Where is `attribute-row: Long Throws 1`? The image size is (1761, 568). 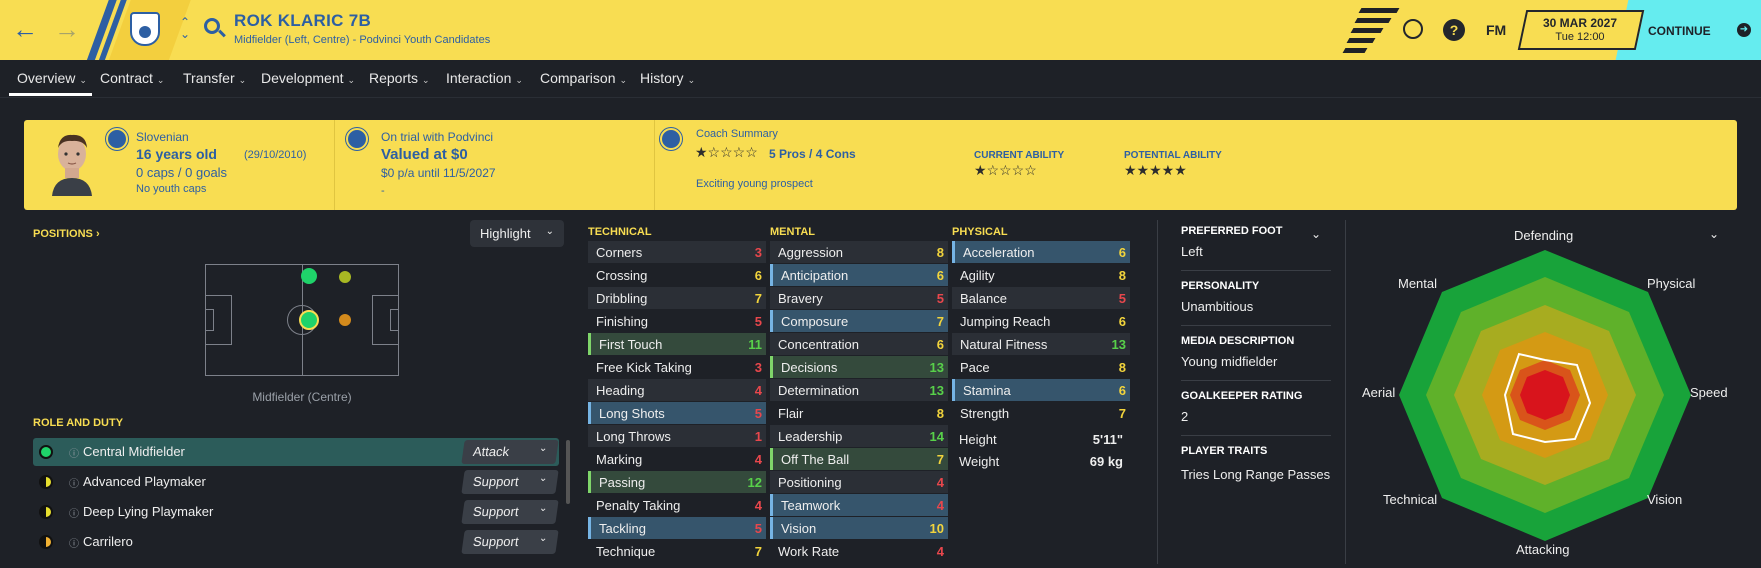
attribute-row: Long Throws 1 is located at coordinates (677, 436).